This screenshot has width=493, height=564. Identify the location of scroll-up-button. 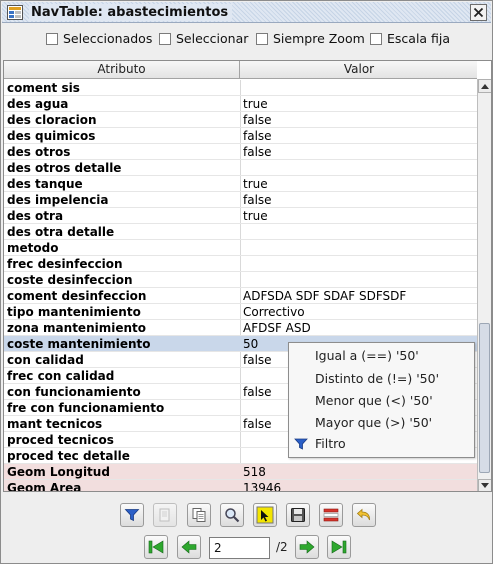
(484, 86).